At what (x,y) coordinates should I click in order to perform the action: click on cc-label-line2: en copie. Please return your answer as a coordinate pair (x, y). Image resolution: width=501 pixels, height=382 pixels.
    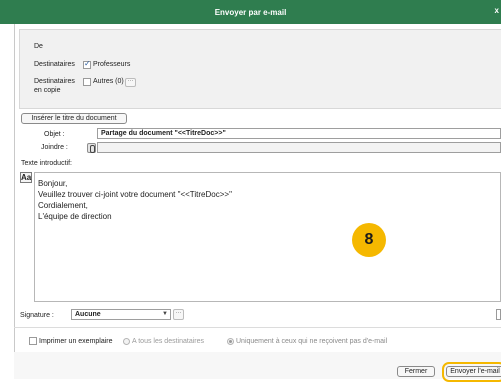
    Looking at the image, I should click on (47, 90).